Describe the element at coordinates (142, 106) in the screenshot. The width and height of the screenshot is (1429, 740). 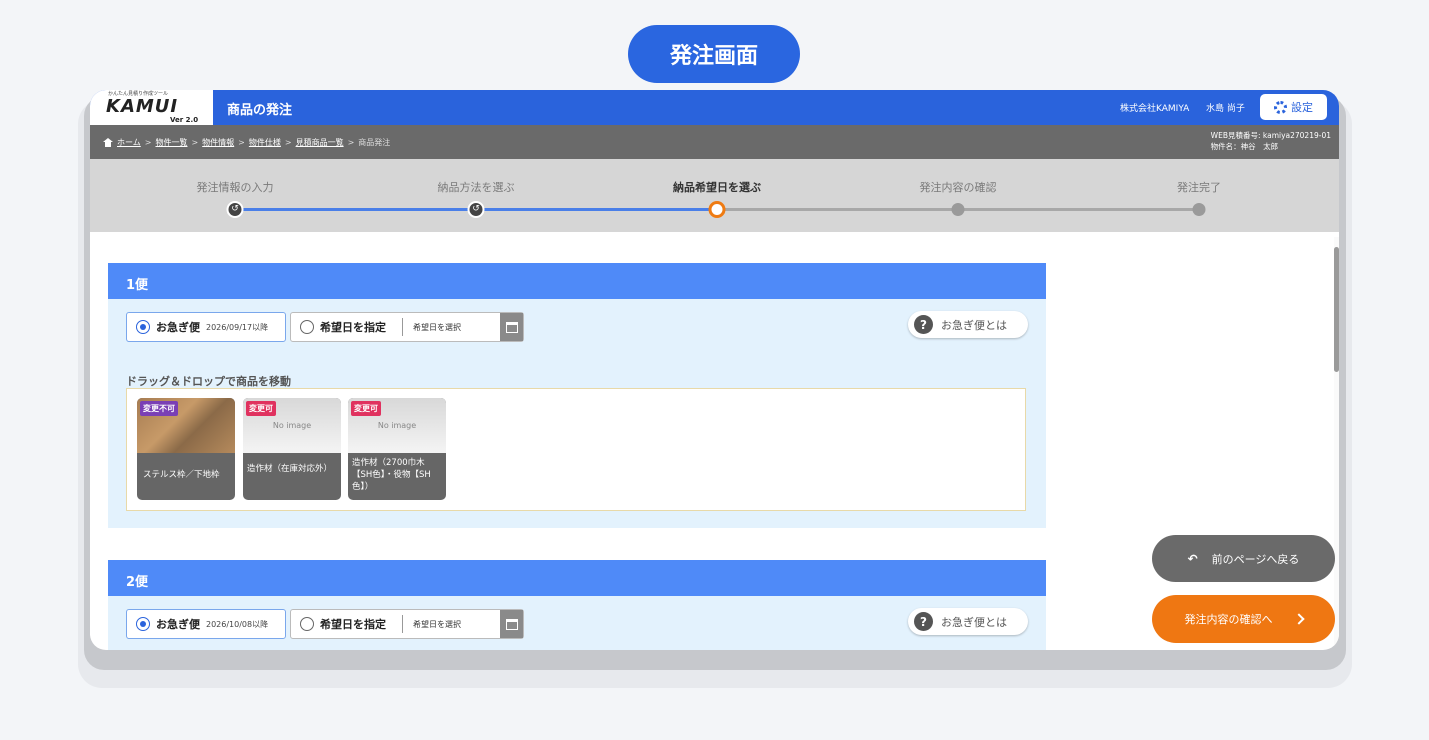
I see `logo-name: KAMUI` at that location.